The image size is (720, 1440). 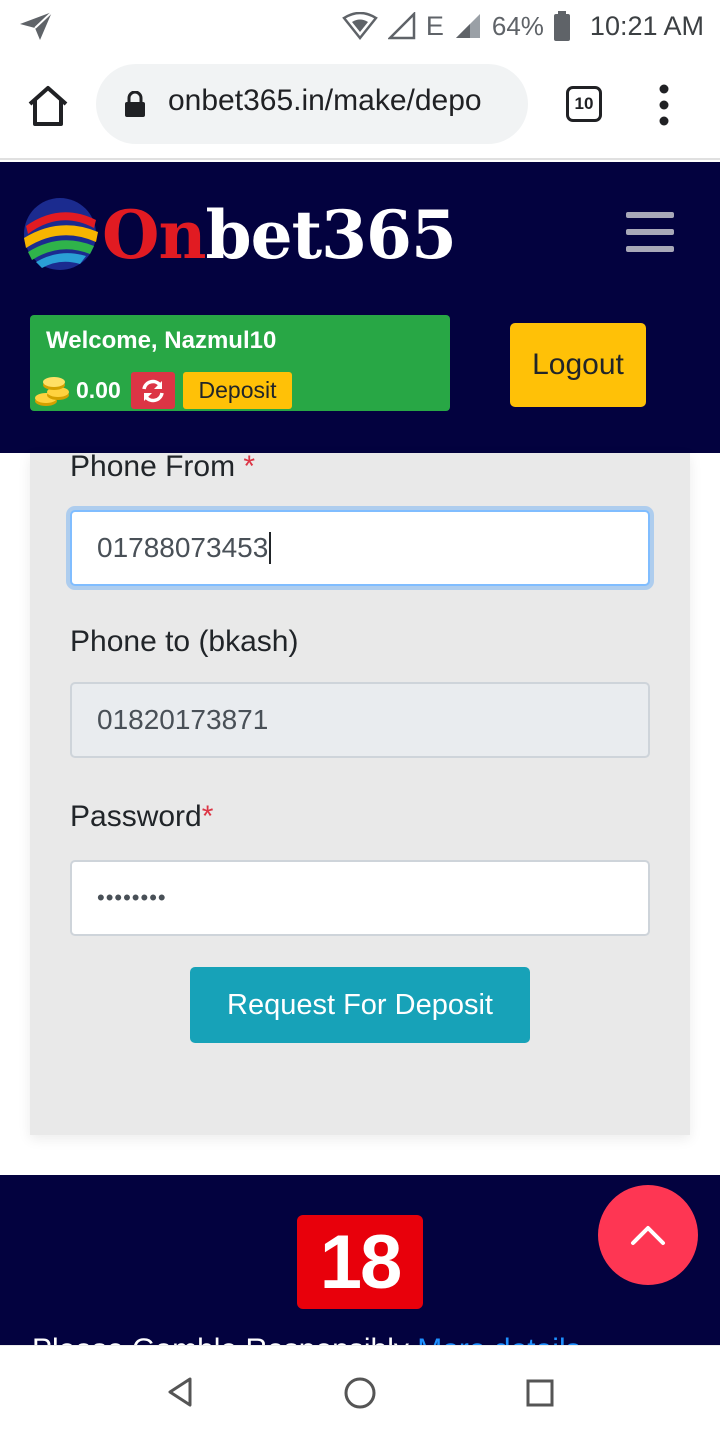 I want to click on password-input: ••••••••, so click(x=360, y=898).